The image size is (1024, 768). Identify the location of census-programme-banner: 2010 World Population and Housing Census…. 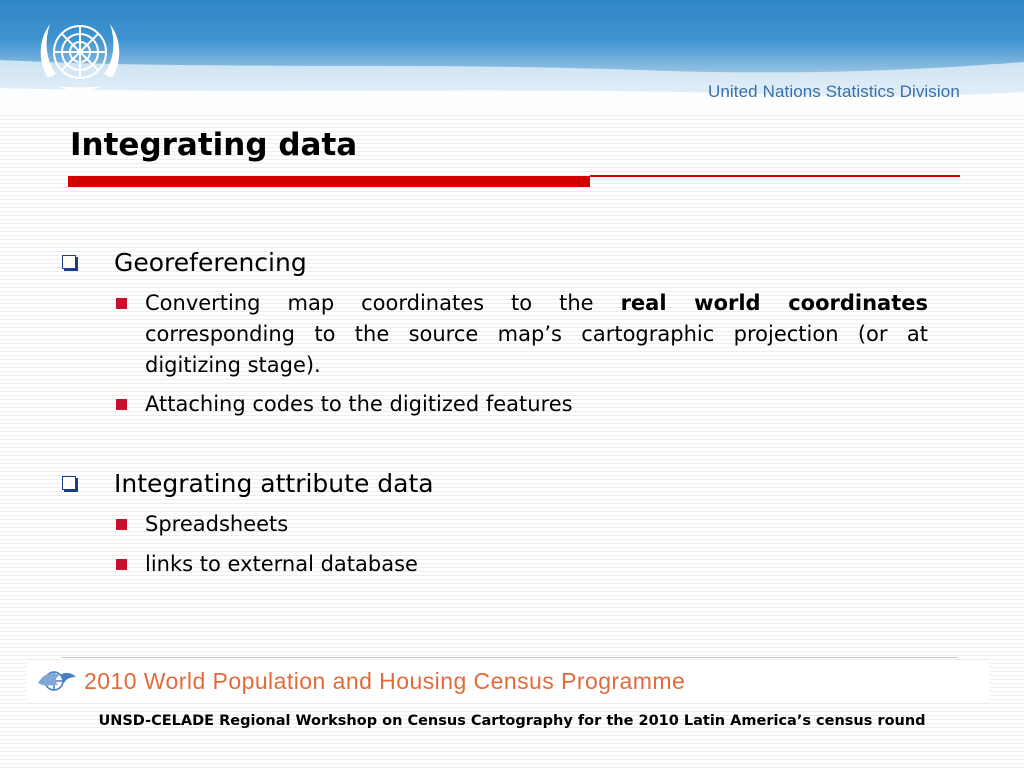
(508, 682).